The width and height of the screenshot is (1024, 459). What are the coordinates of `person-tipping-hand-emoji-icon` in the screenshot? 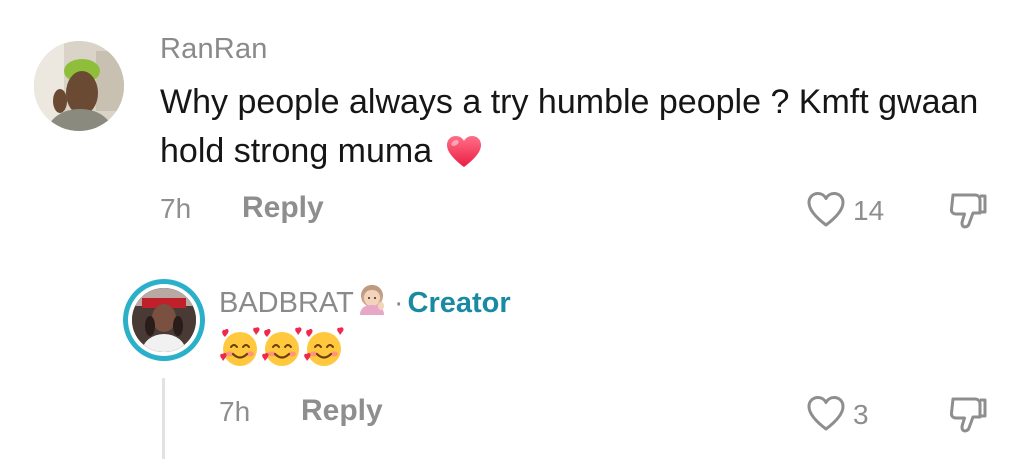 It's located at (372, 303).